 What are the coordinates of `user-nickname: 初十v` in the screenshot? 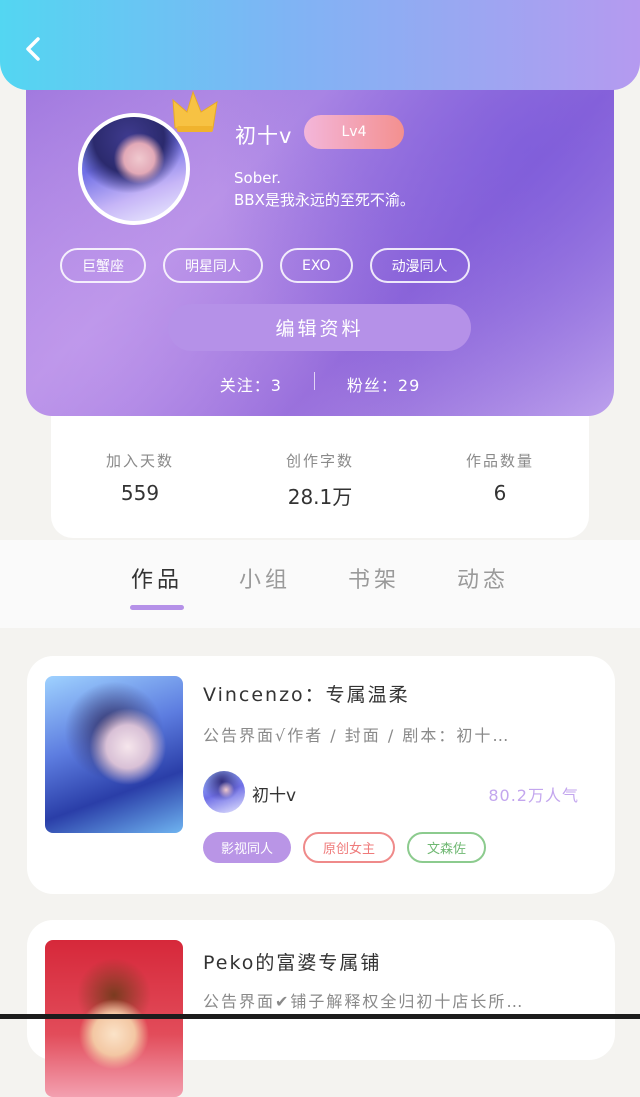 It's located at (264, 136).